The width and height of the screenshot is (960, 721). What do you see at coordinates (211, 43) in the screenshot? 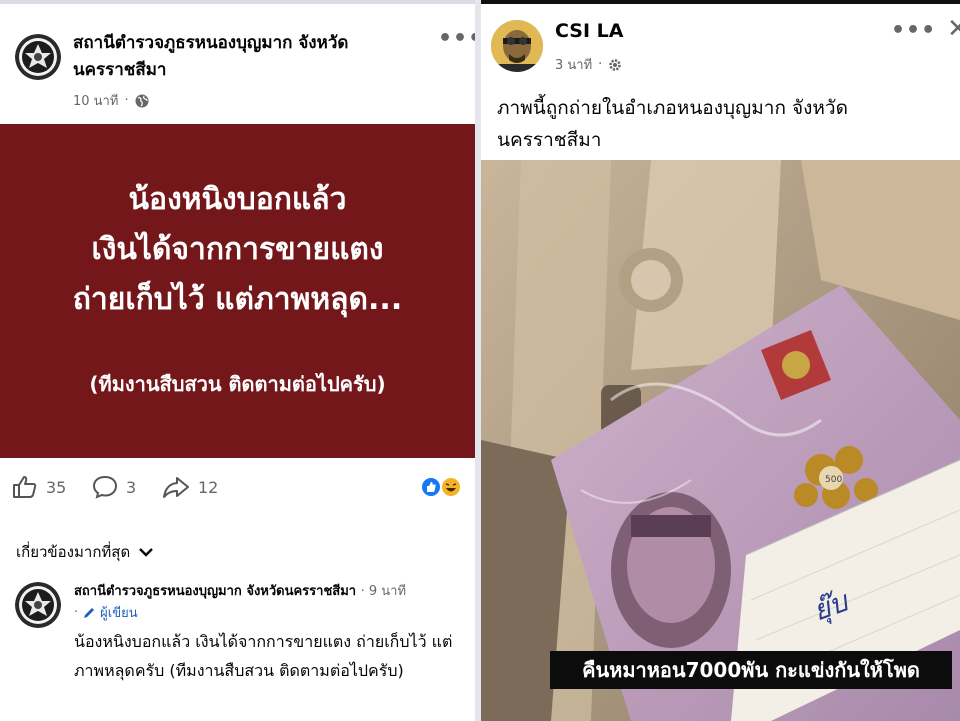
I see `page-name-line-1: สถานีตำรวจภูธรหนองบุญมาก จังหวัด` at bounding box center [211, 43].